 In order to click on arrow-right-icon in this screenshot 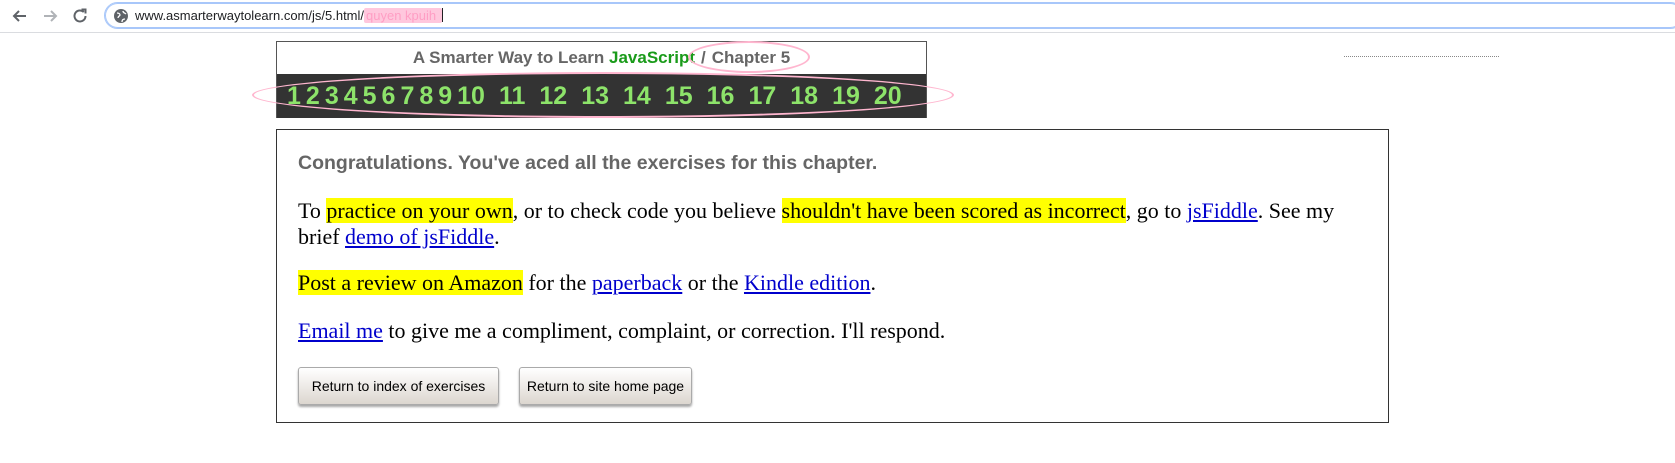, I will do `click(51, 16)`.